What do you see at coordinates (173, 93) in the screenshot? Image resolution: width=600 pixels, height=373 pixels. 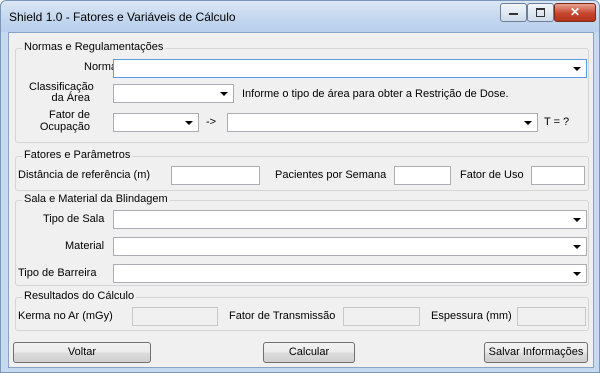 I see `classificacao-area-select` at bounding box center [173, 93].